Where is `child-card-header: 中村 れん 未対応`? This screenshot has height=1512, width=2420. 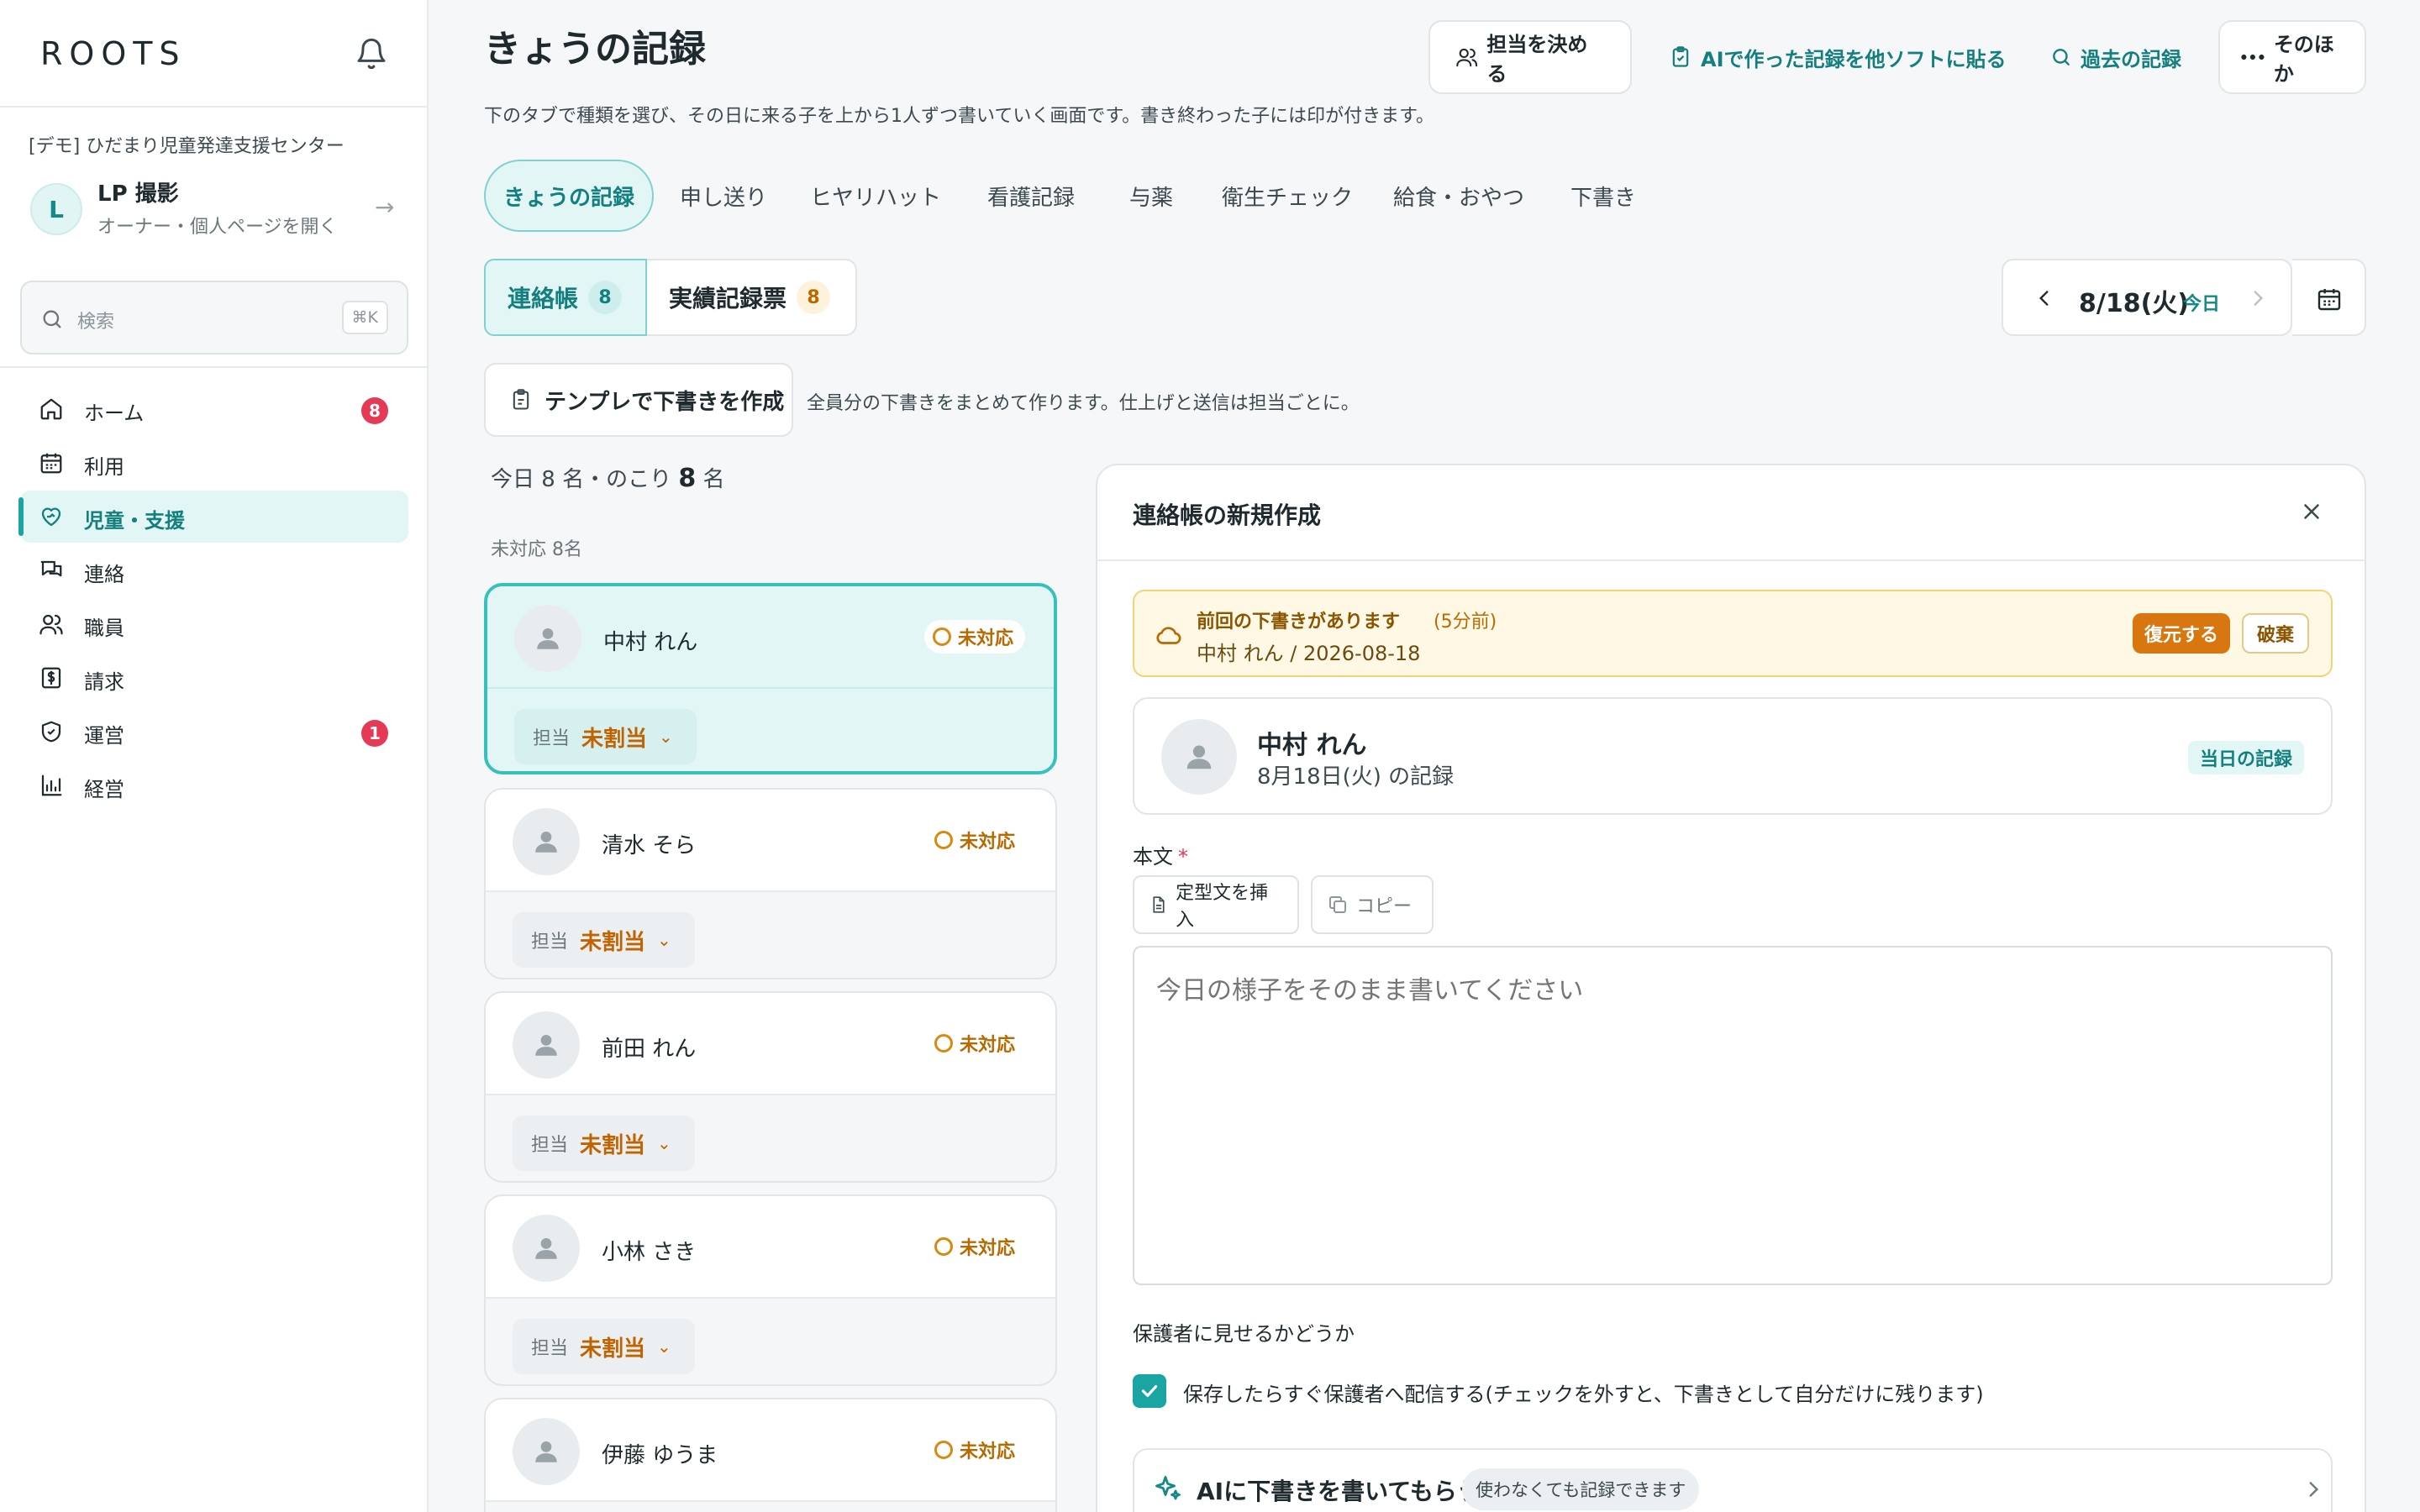 child-card-header: 中村 れん 未対応 is located at coordinates (770, 637).